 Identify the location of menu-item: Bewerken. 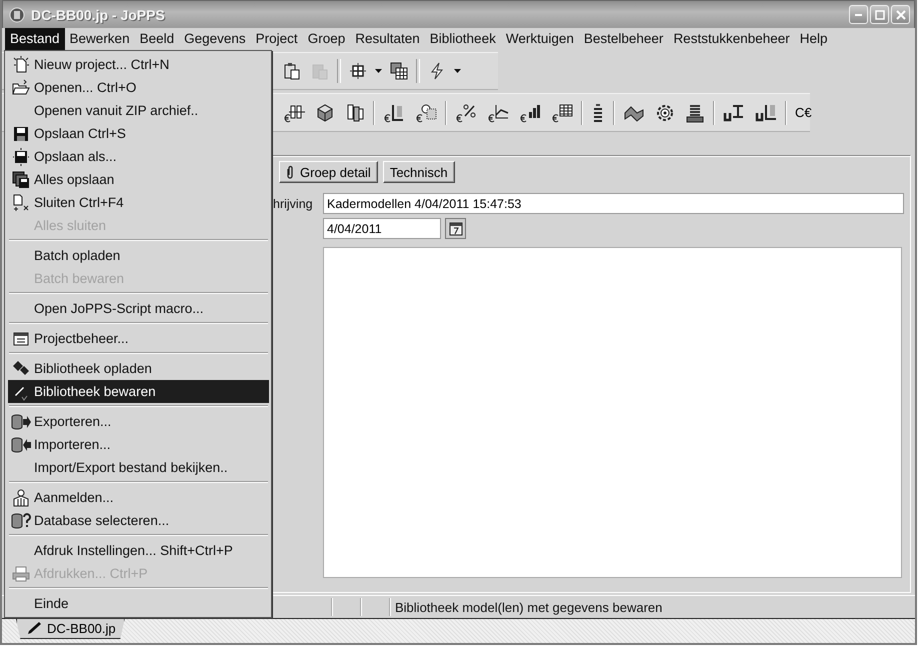
(99, 39).